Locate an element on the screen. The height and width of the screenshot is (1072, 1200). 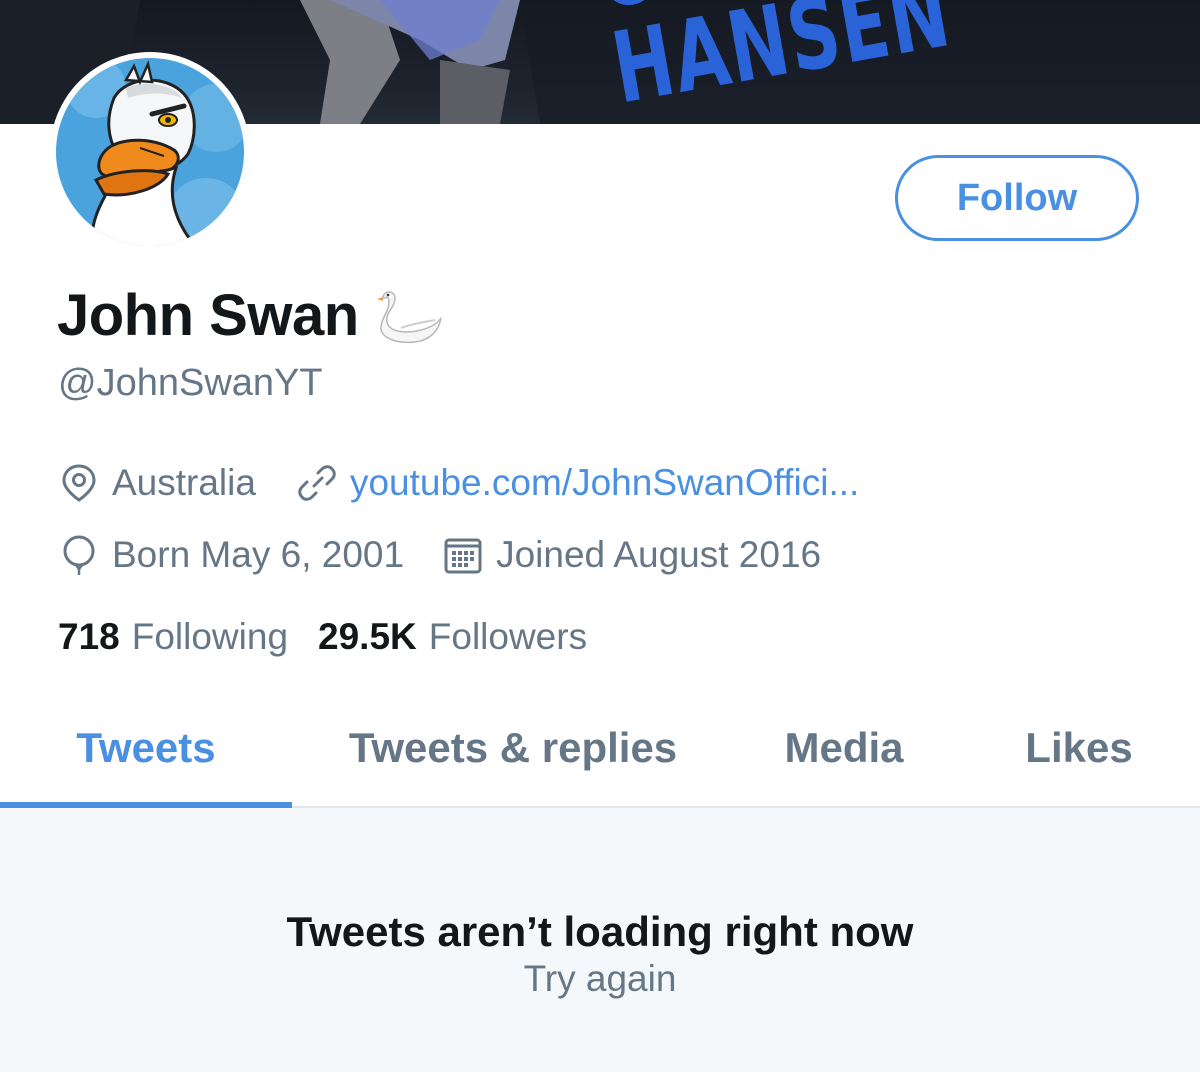
following-stat: 718 Following is located at coordinates (173, 637).